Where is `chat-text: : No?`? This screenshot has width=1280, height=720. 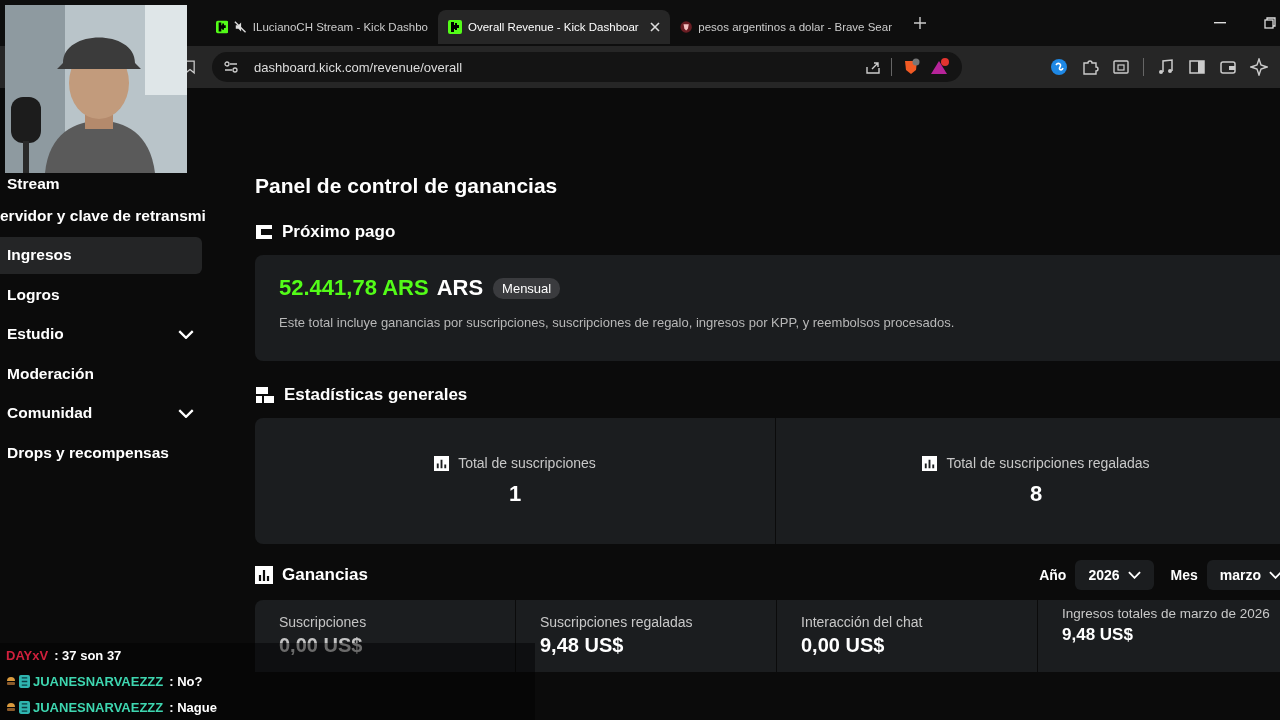
chat-text: : No? is located at coordinates (186, 681).